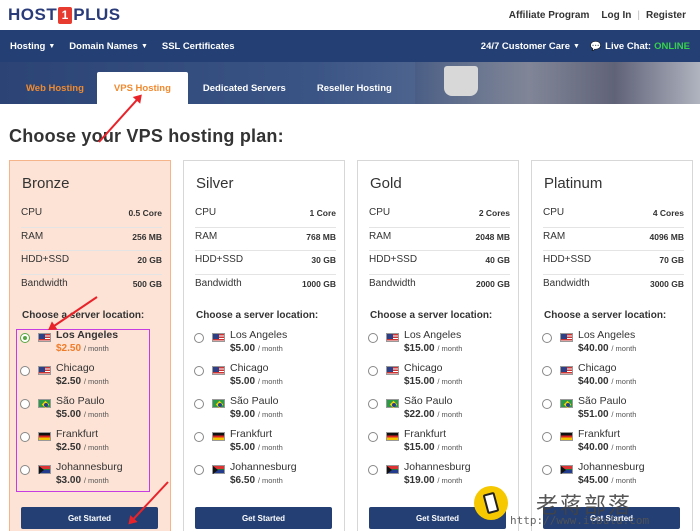 This screenshot has width=700, height=531. What do you see at coordinates (613, 263) in the screenshot?
I see `spec-row: HDD+SSD 70 GB` at bounding box center [613, 263].